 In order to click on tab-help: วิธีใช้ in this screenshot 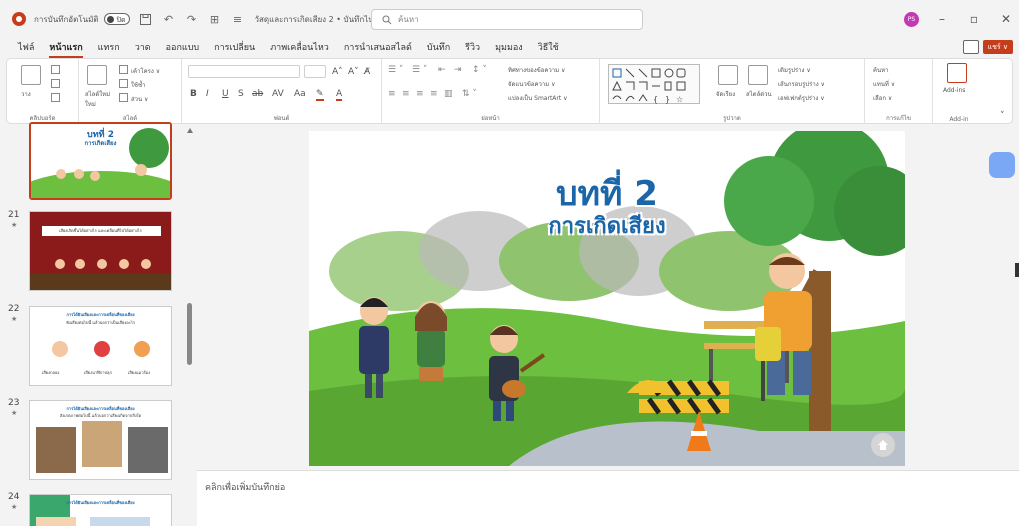, I will do `click(548, 49)`.